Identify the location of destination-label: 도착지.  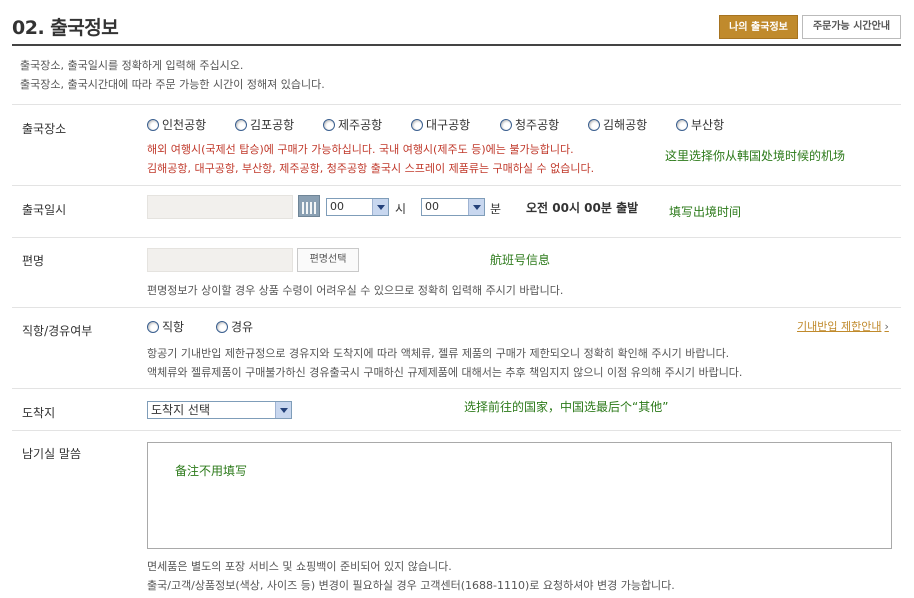
(39, 413).